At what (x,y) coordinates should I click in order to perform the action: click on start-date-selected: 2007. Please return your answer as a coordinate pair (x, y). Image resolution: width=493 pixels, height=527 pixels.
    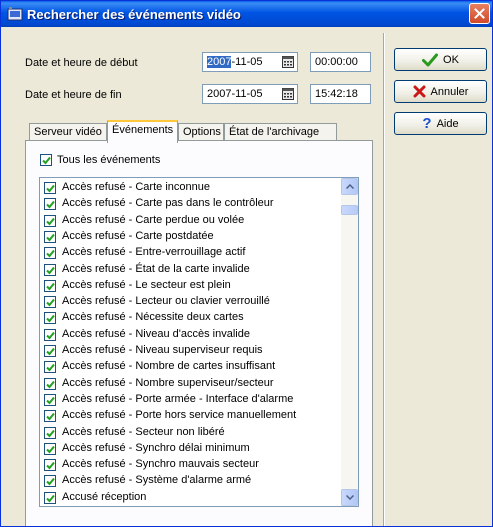
    Looking at the image, I should click on (219, 62).